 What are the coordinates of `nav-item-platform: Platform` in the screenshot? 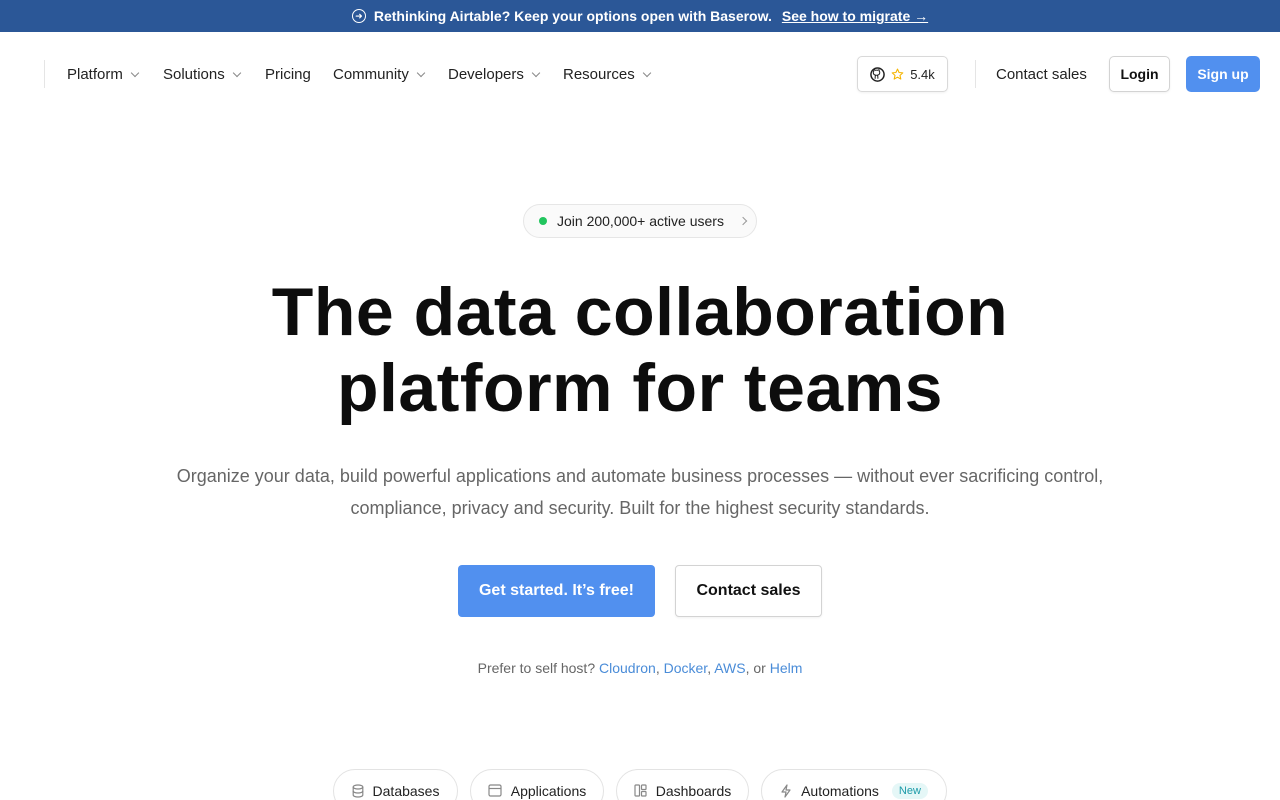 It's located at (103, 74).